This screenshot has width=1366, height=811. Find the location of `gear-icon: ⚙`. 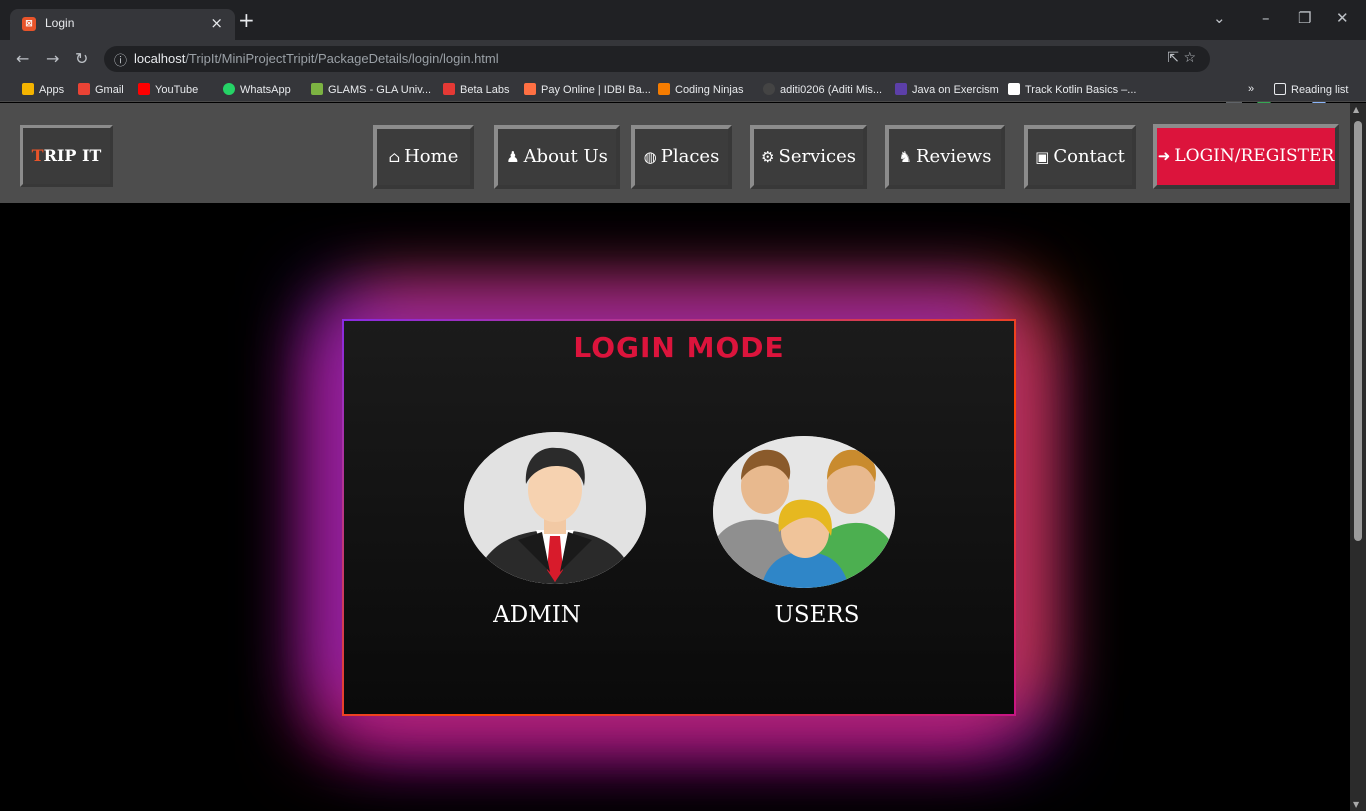

gear-icon: ⚙ is located at coordinates (768, 157).